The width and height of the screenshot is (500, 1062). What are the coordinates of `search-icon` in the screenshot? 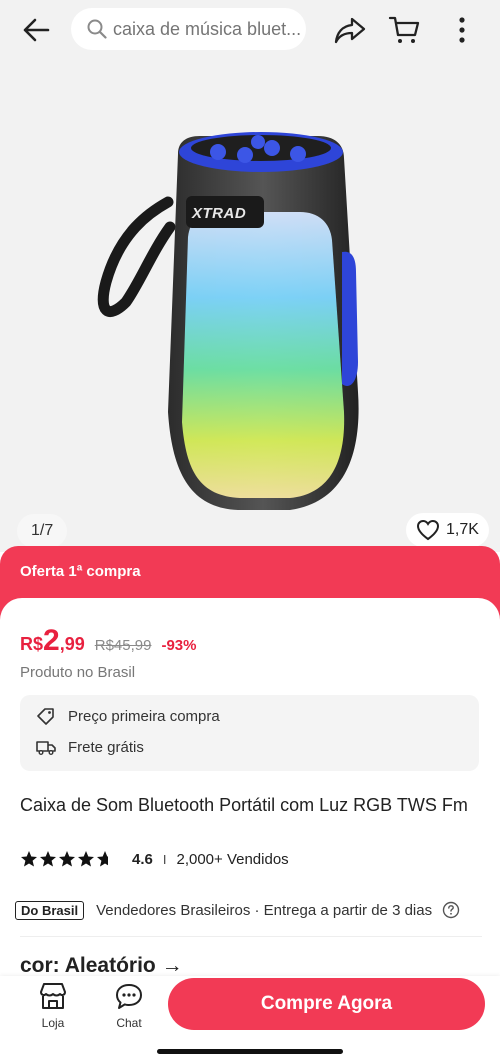 It's located at (97, 29).